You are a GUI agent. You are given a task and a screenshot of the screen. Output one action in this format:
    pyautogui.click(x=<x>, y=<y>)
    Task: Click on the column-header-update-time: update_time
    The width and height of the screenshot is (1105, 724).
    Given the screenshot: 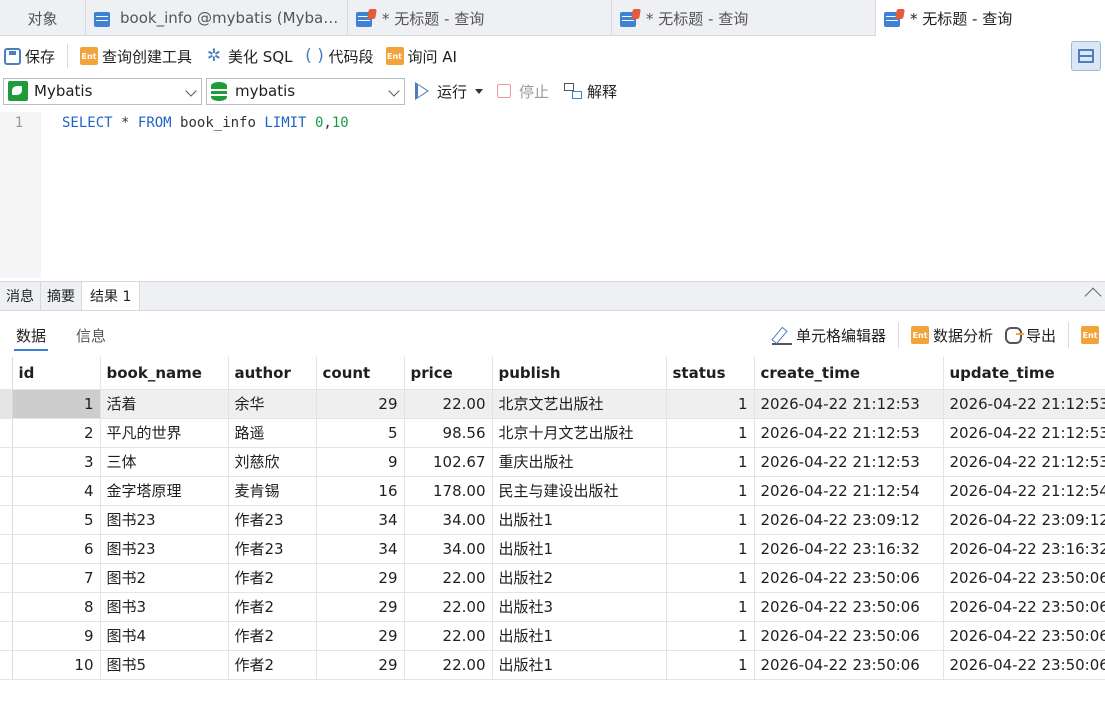 What is the action you would take?
    pyautogui.click(x=1024, y=373)
    